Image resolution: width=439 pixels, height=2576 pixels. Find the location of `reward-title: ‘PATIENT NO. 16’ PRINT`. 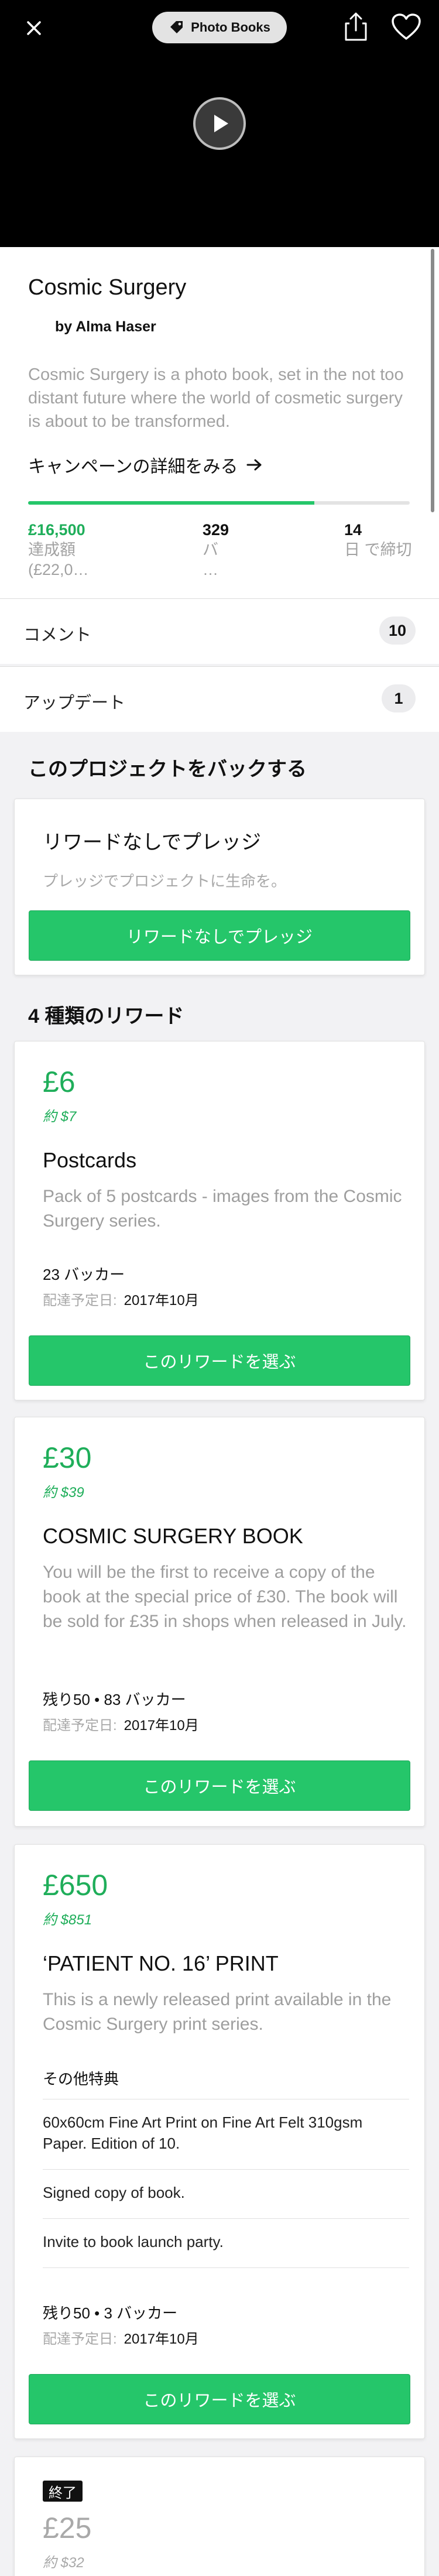

reward-title: ‘PATIENT NO. 16’ PRINT is located at coordinates (161, 1963).